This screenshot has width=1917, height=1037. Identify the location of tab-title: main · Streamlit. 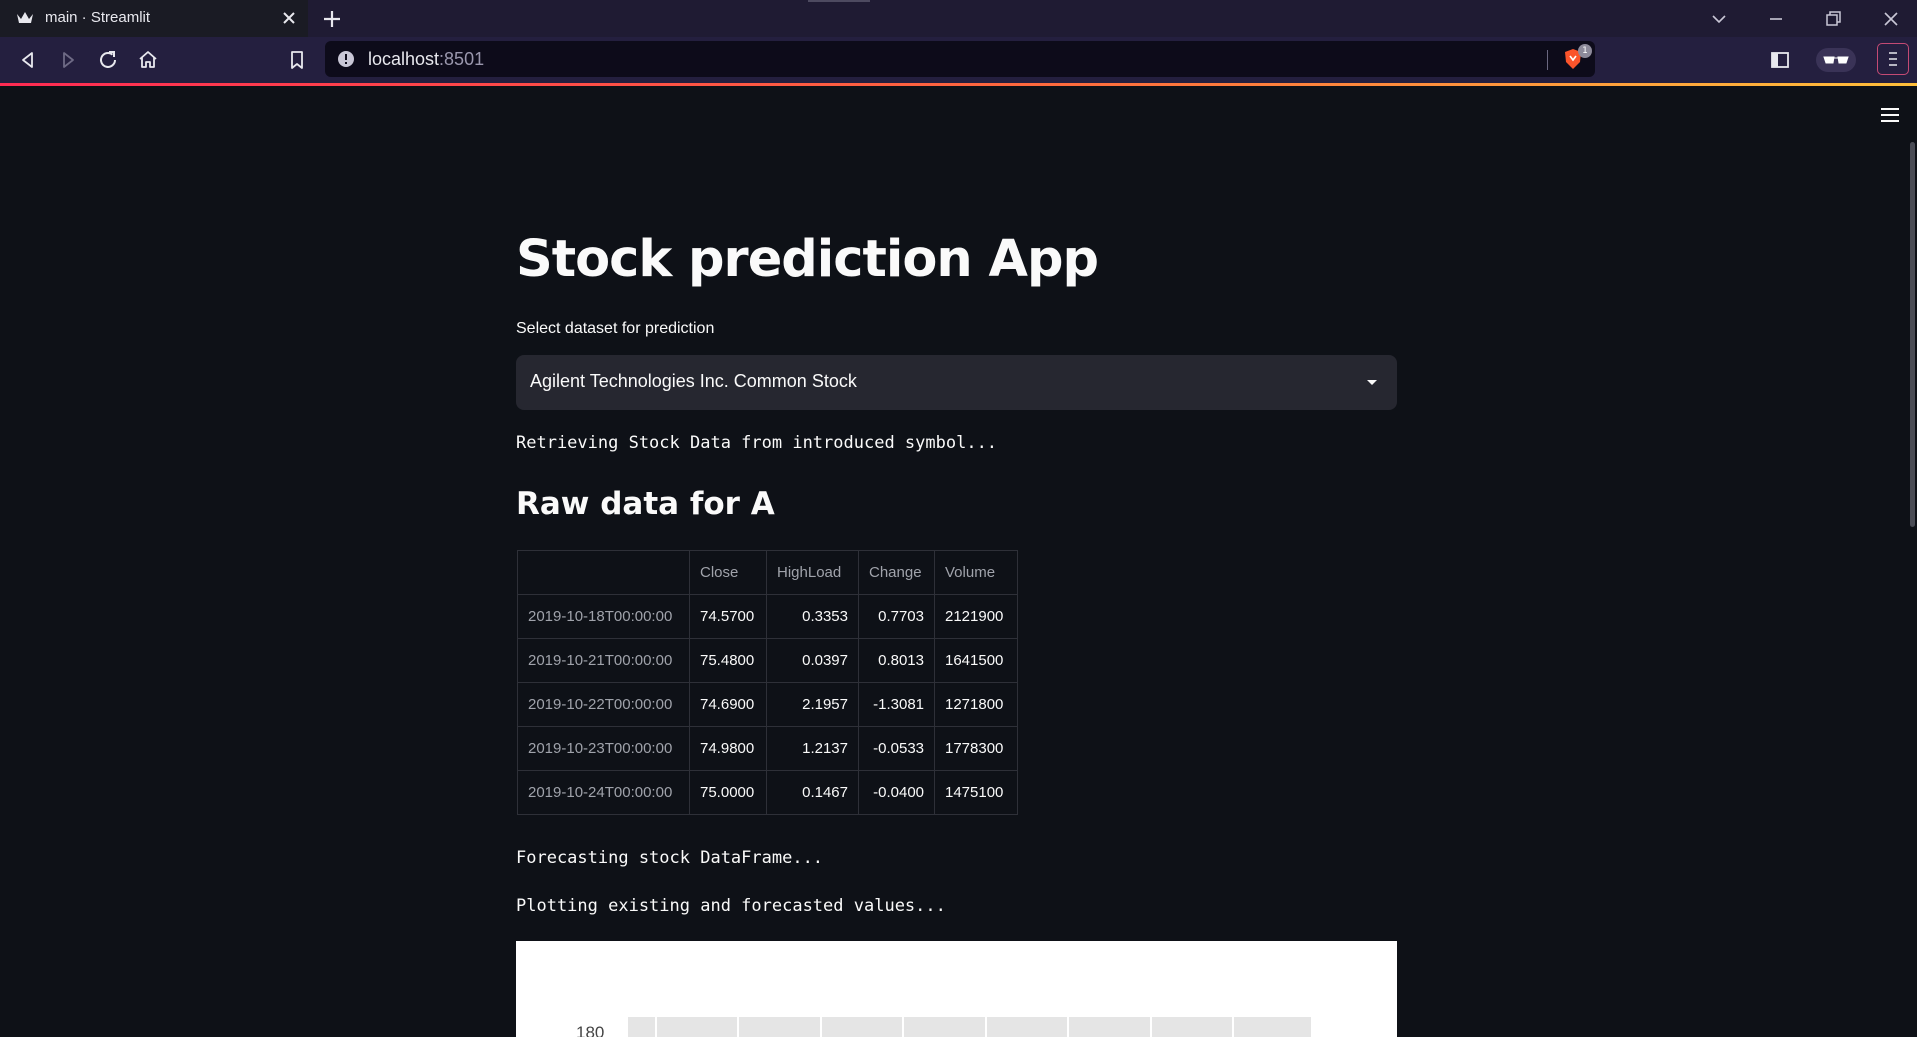
(98, 17).